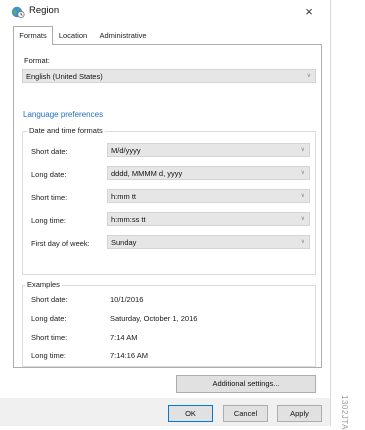 The width and height of the screenshot is (365, 430). What do you see at coordinates (44, 10) in the screenshot?
I see `window-title: Region` at bounding box center [44, 10].